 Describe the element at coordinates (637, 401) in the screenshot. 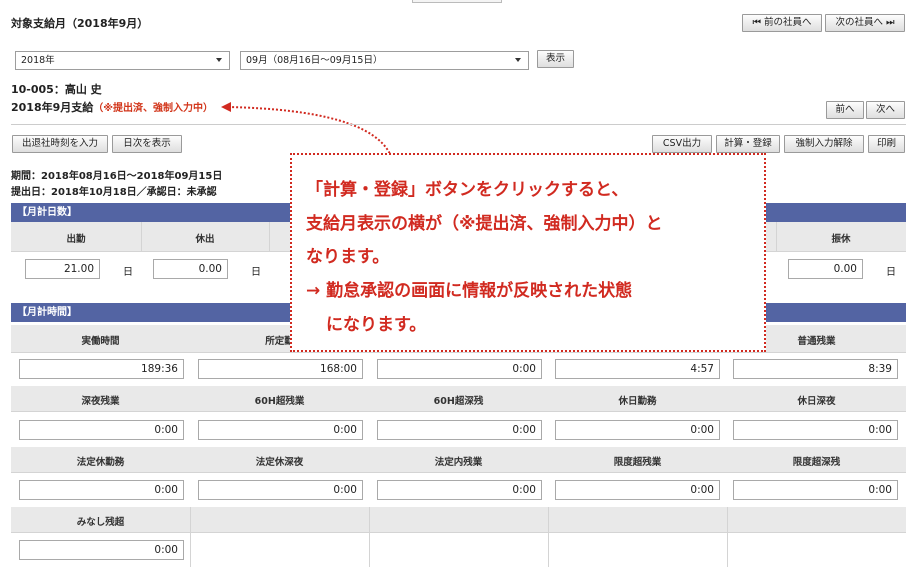

I see `hours-label: 休日勤務` at that location.